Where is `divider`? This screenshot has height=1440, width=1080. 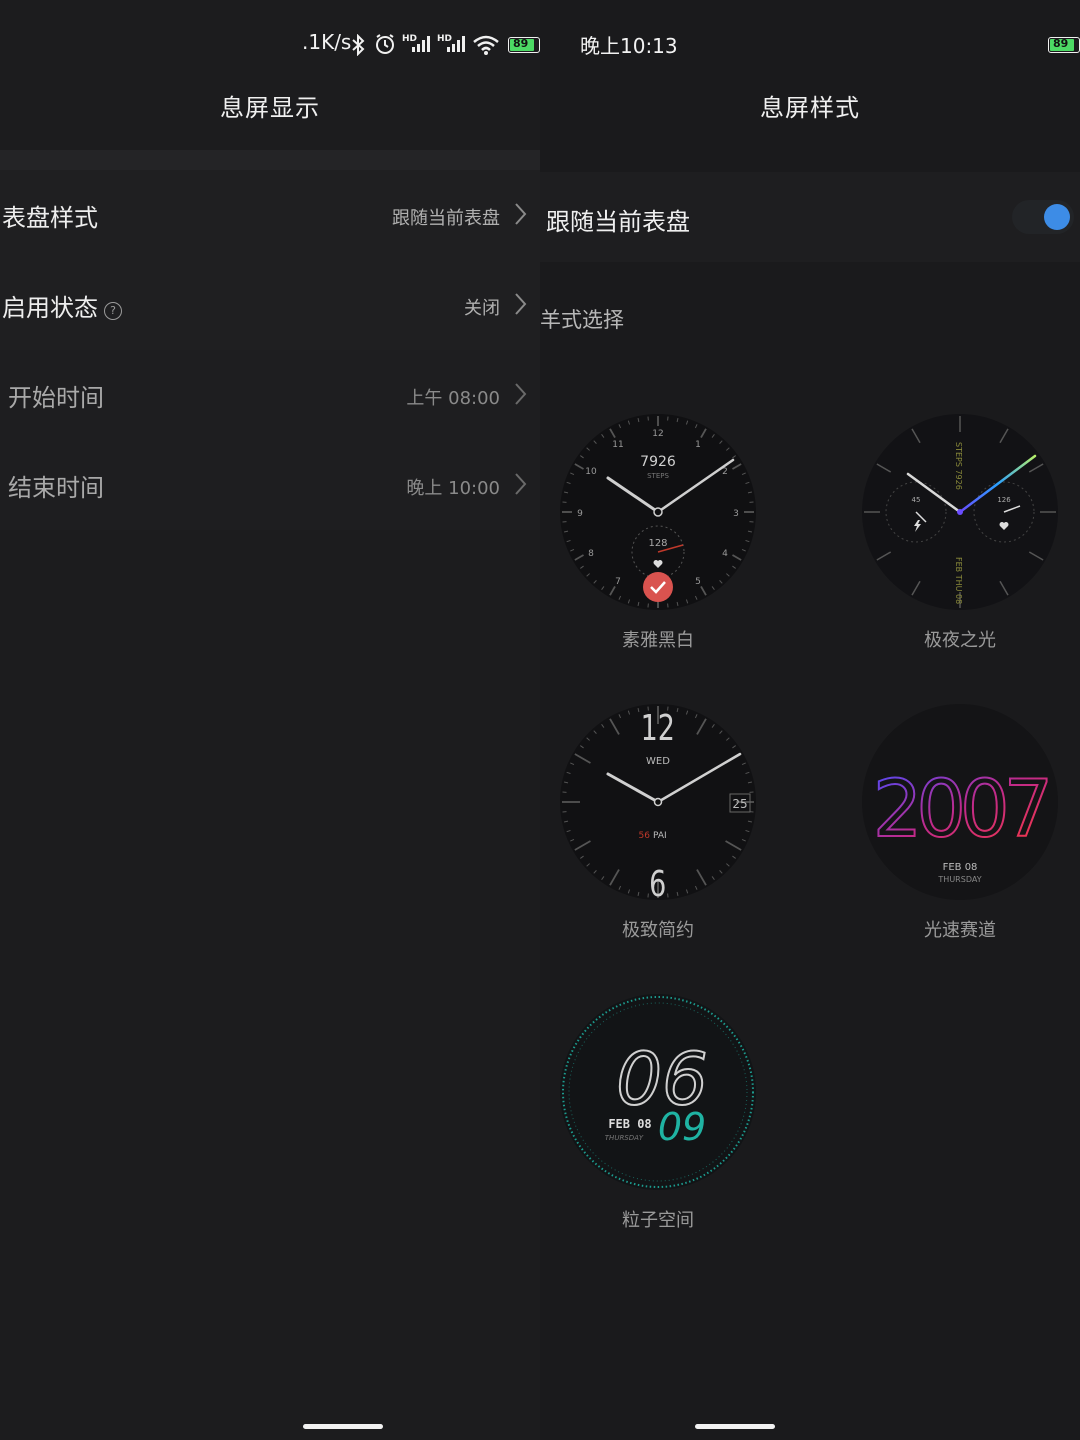
divider is located at coordinates (270, 160).